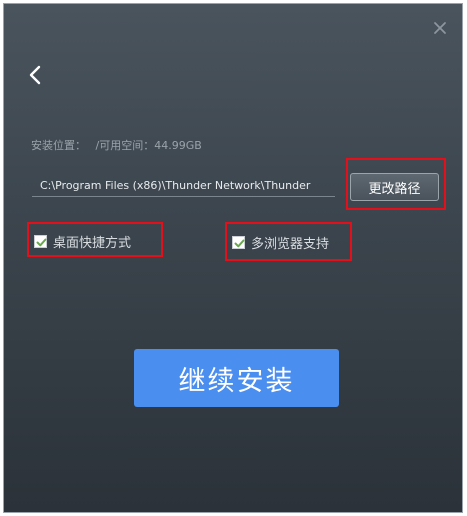 This screenshot has width=467, height=516. I want to click on multi-browser-label: 多浏览器支持, so click(290, 244).